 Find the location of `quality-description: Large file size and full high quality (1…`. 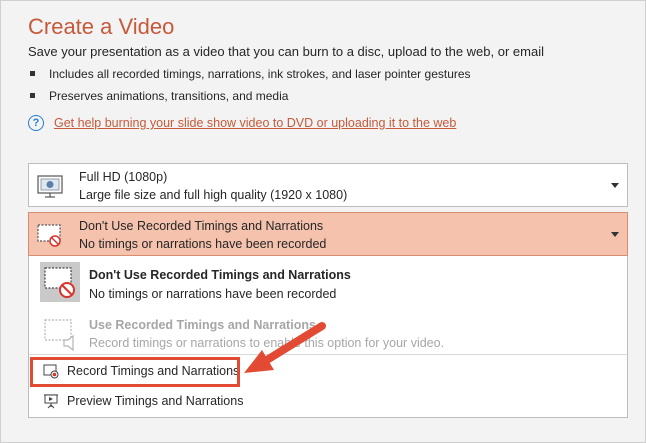

quality-description: Large file size and full high quality (1… is located at coordinates (213, 195).